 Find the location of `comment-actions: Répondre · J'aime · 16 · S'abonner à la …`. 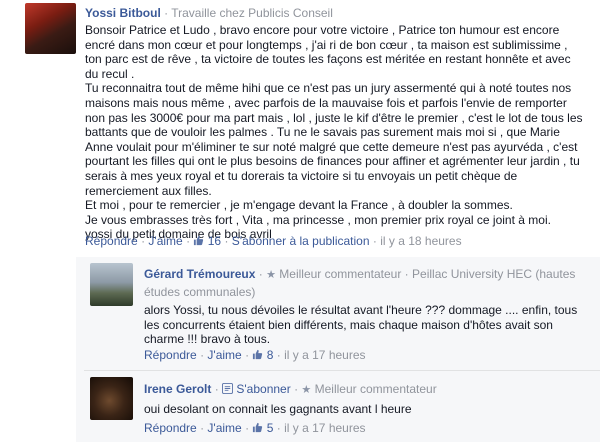

comment-actions: Répondre · J'aime · 16 · S'abonner à la … is located at coordinates (273, 241).